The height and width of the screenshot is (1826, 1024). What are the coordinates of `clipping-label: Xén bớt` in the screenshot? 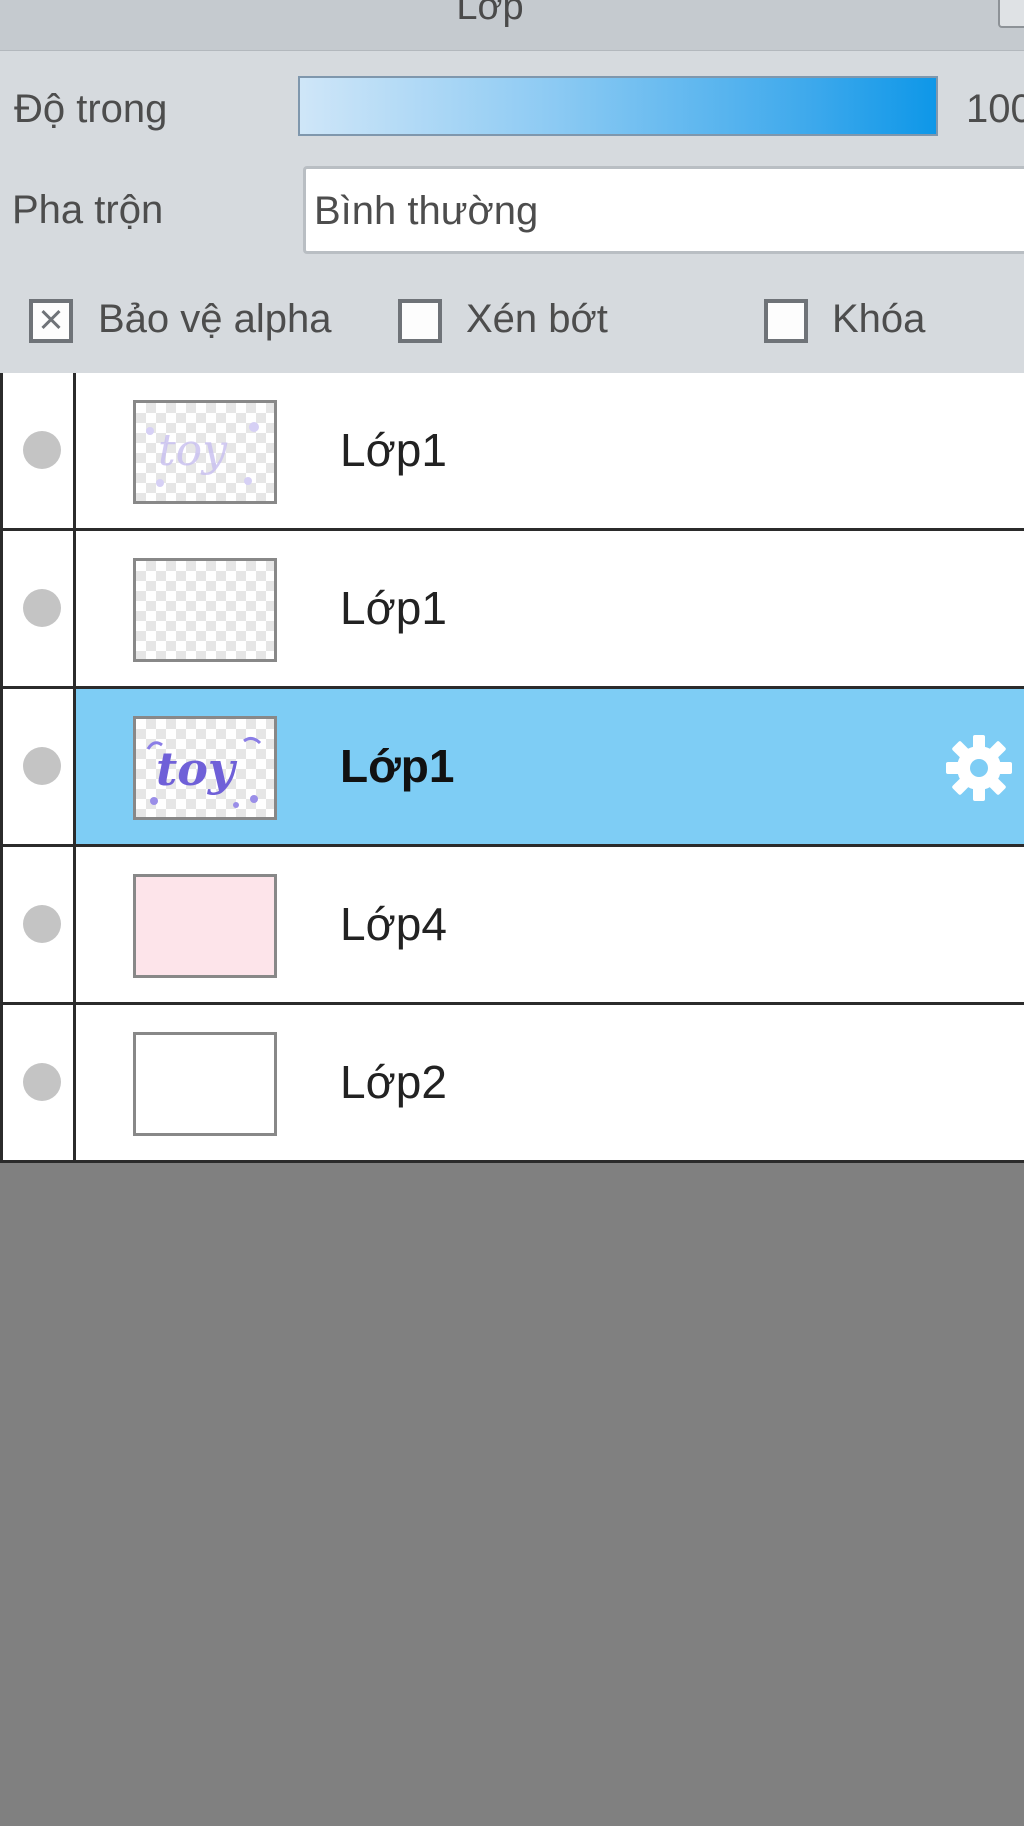 It's located at (537, 319).